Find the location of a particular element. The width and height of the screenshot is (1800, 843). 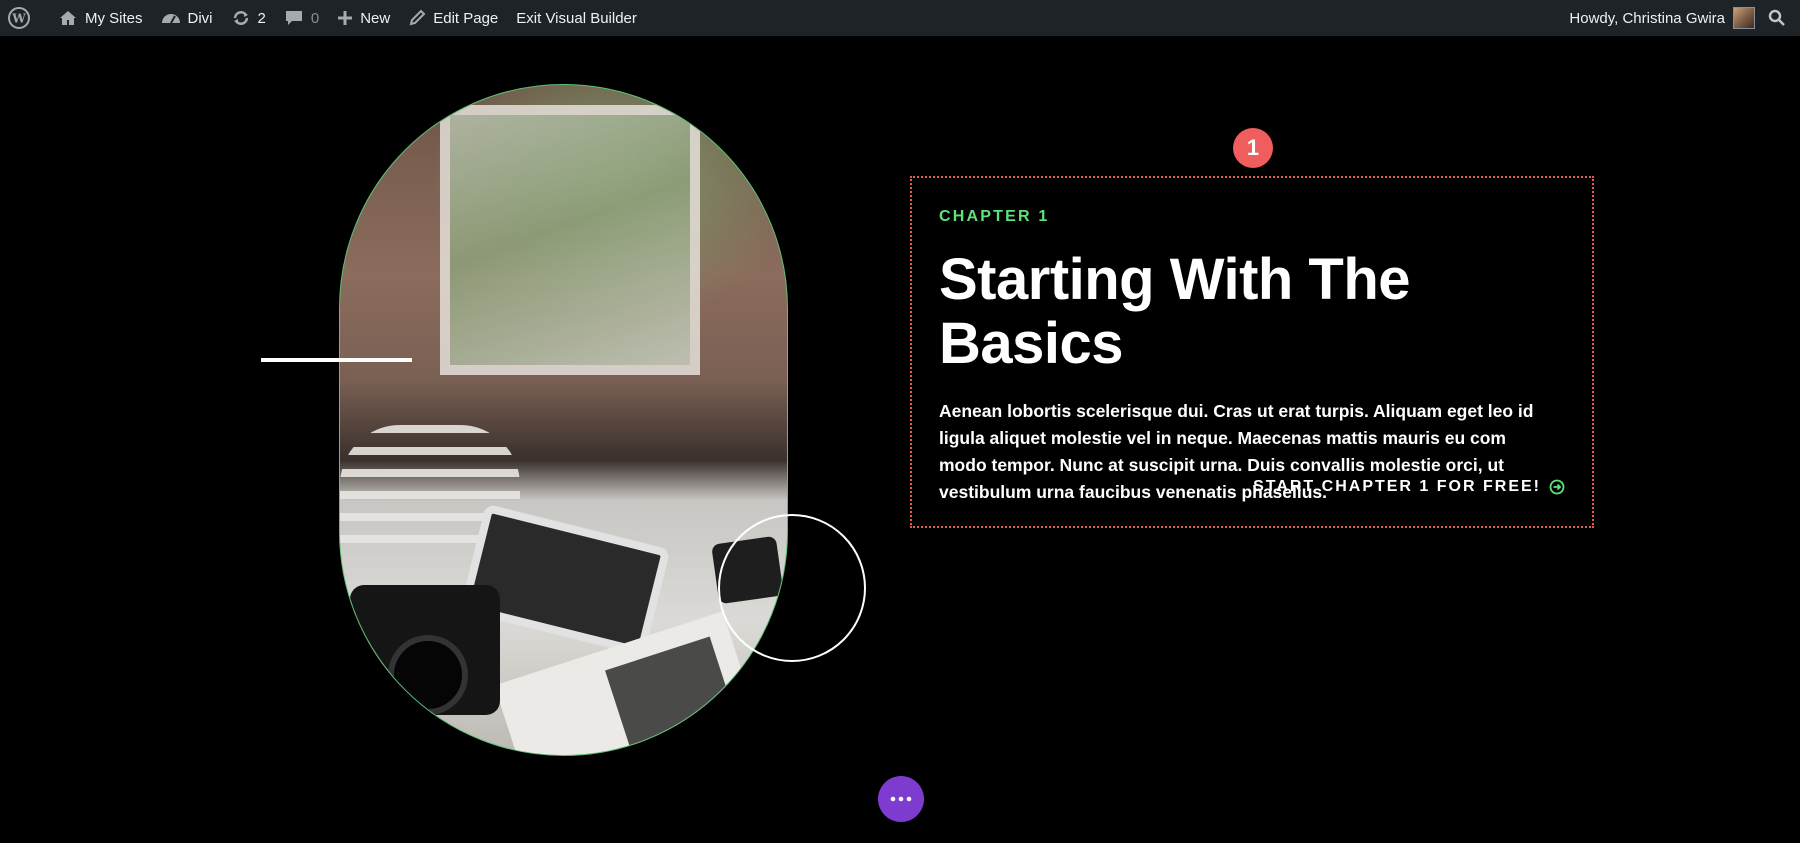

new-content-menu: New is located at coordinates (363, 18).